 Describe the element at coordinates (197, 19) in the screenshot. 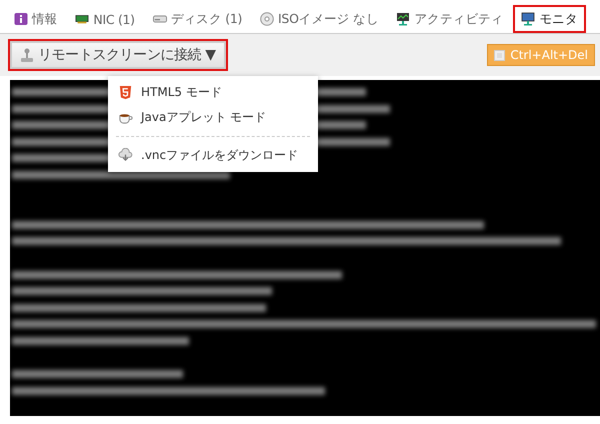

I see `tab: ディスク (1)` at that location.